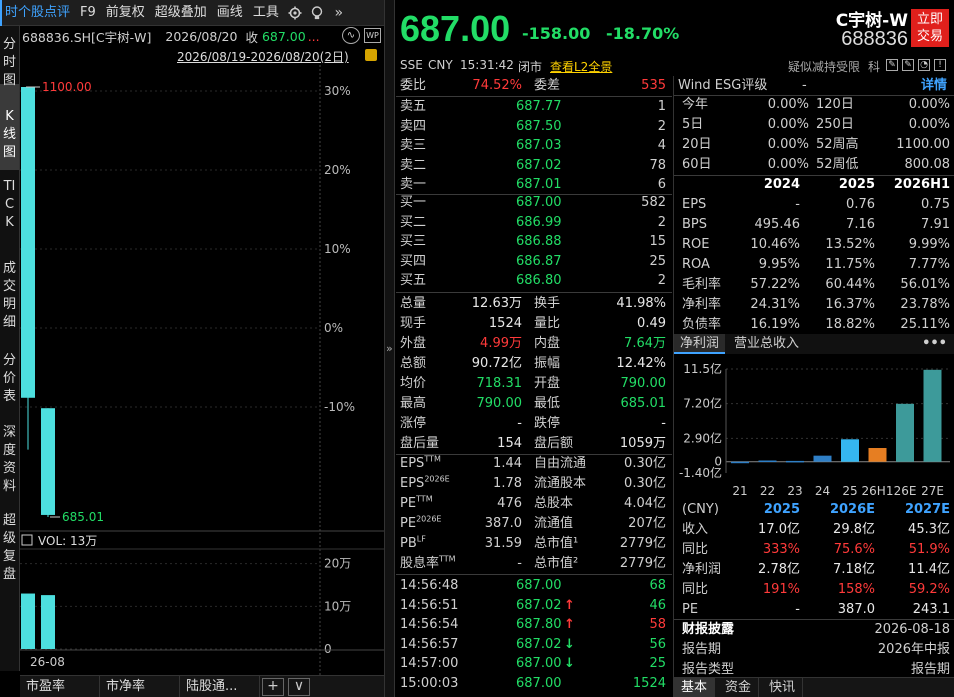  Describe the element at coordinates (10, 547) in the screenshot. I see `vertical-tab-label: 超级复盘` at that location.